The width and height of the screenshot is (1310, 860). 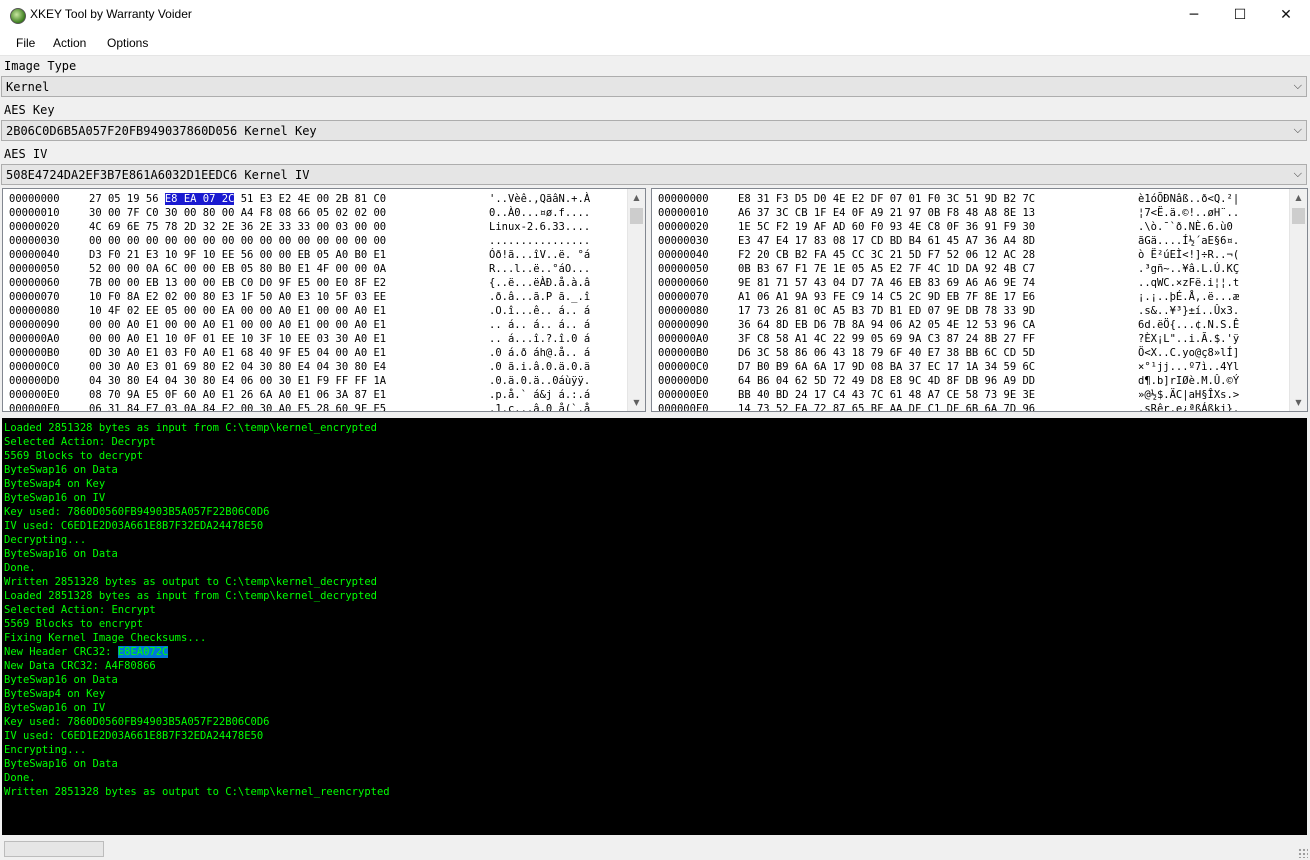 What do you see at coordinates (34, 199) in the screenshot?
I see `hex-offset: 00000000` at bounding box center [34, 199].